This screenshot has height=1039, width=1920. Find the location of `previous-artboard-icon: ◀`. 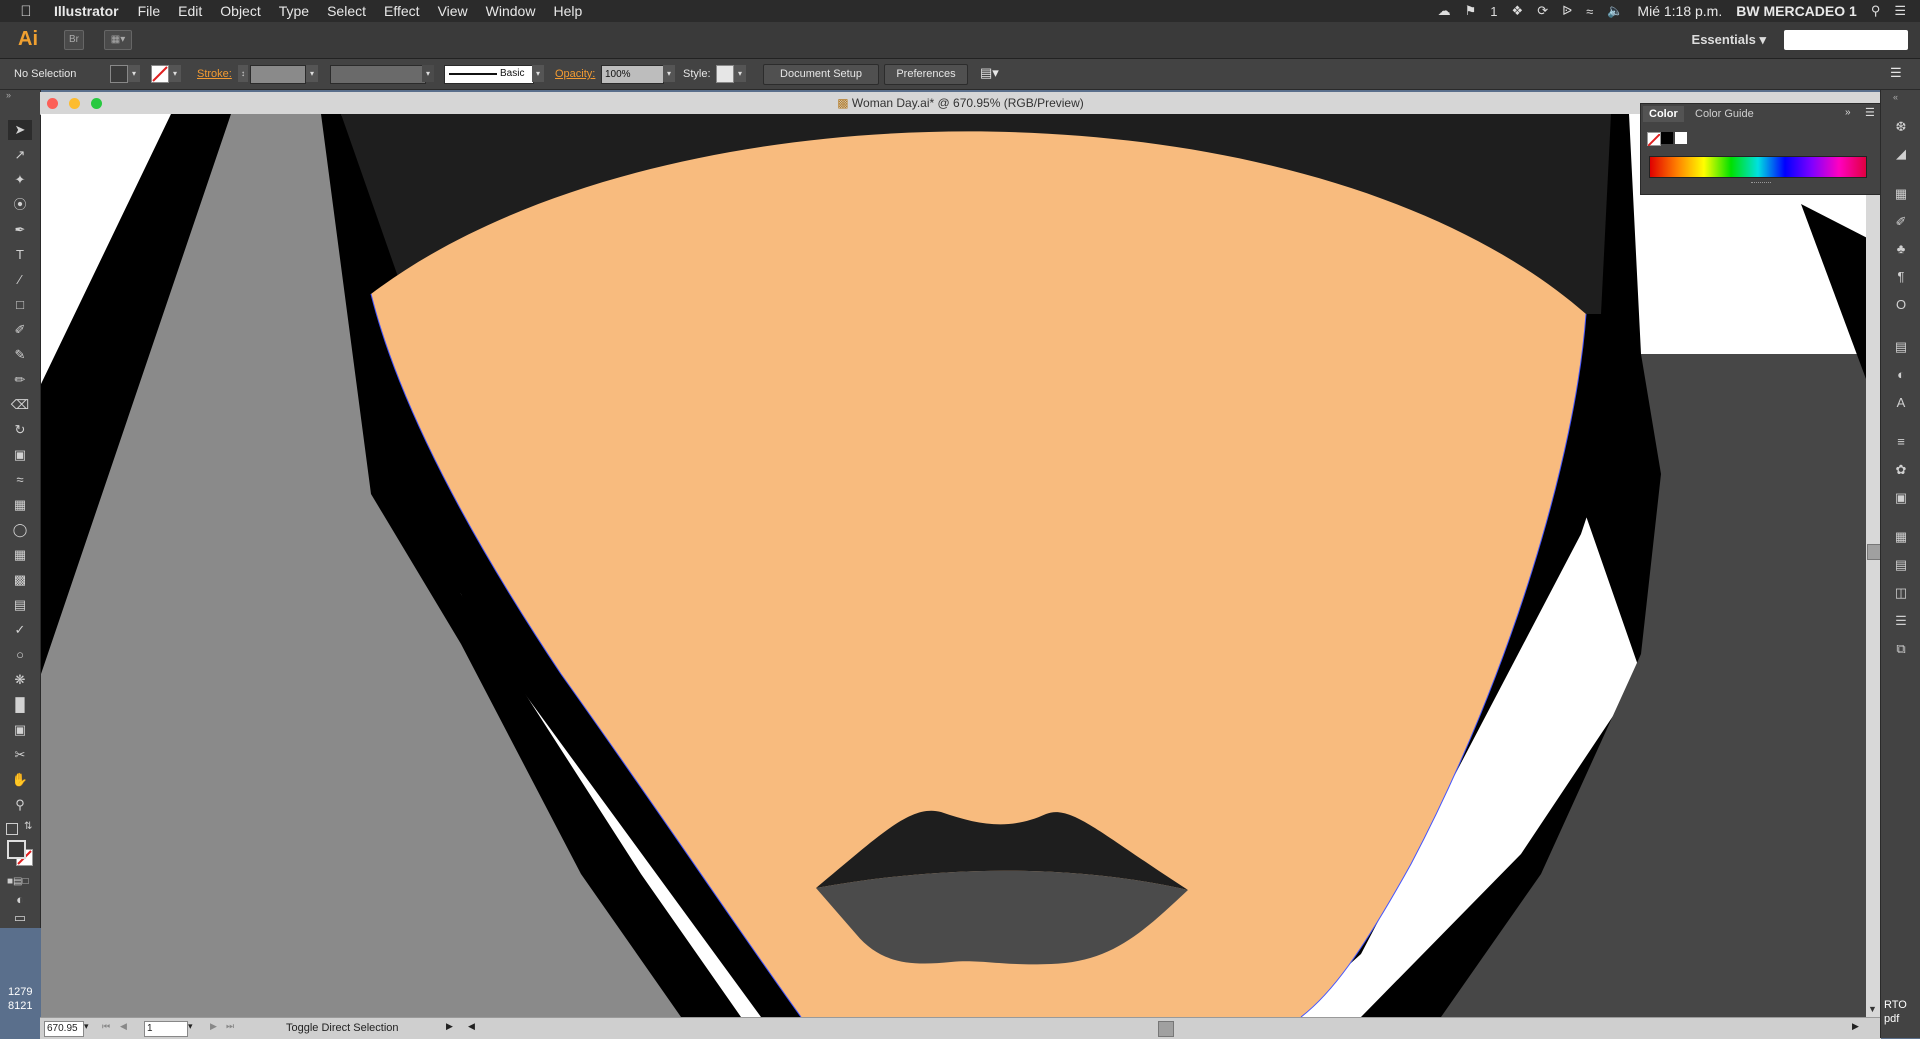

previous-artboard-icon: ◀ is located at coordinates (123, 1026).